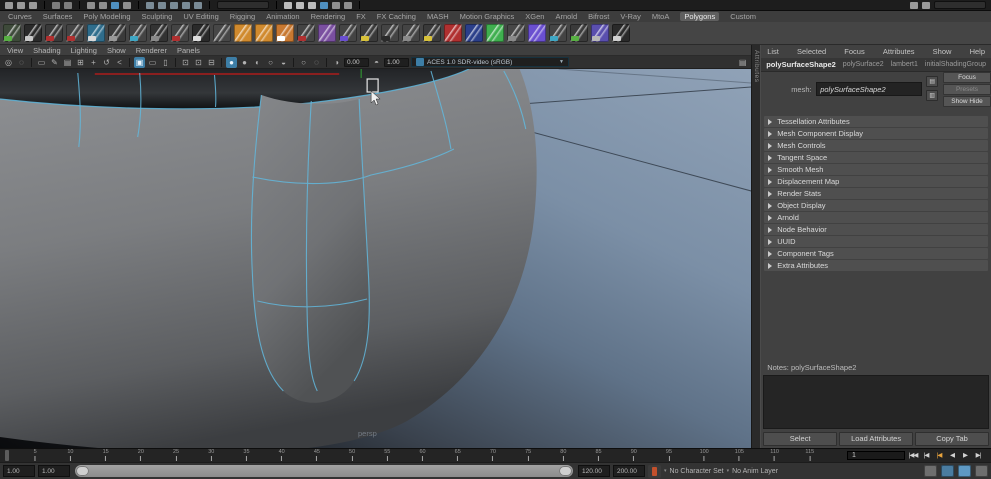 The width and height of the screenshot is (991, 479). I want to click on viewport-toolbar-icon: ⊟, so click(211, 62).